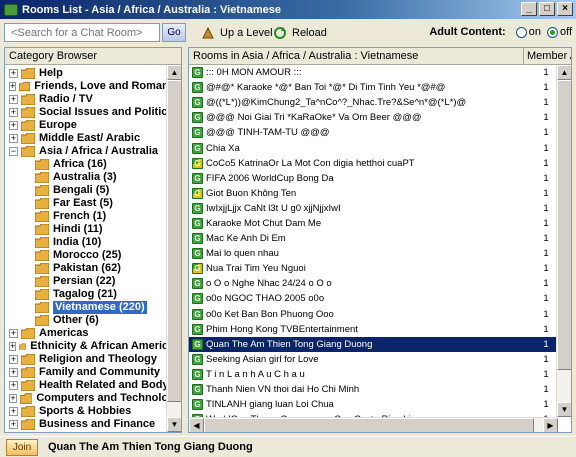 Image resolution: width=576 pixels, height=457 pixels. Describe the element at coordinates (93, 346) in the screenshot. I see `category-item: + Ethnicity & African American` at that location.